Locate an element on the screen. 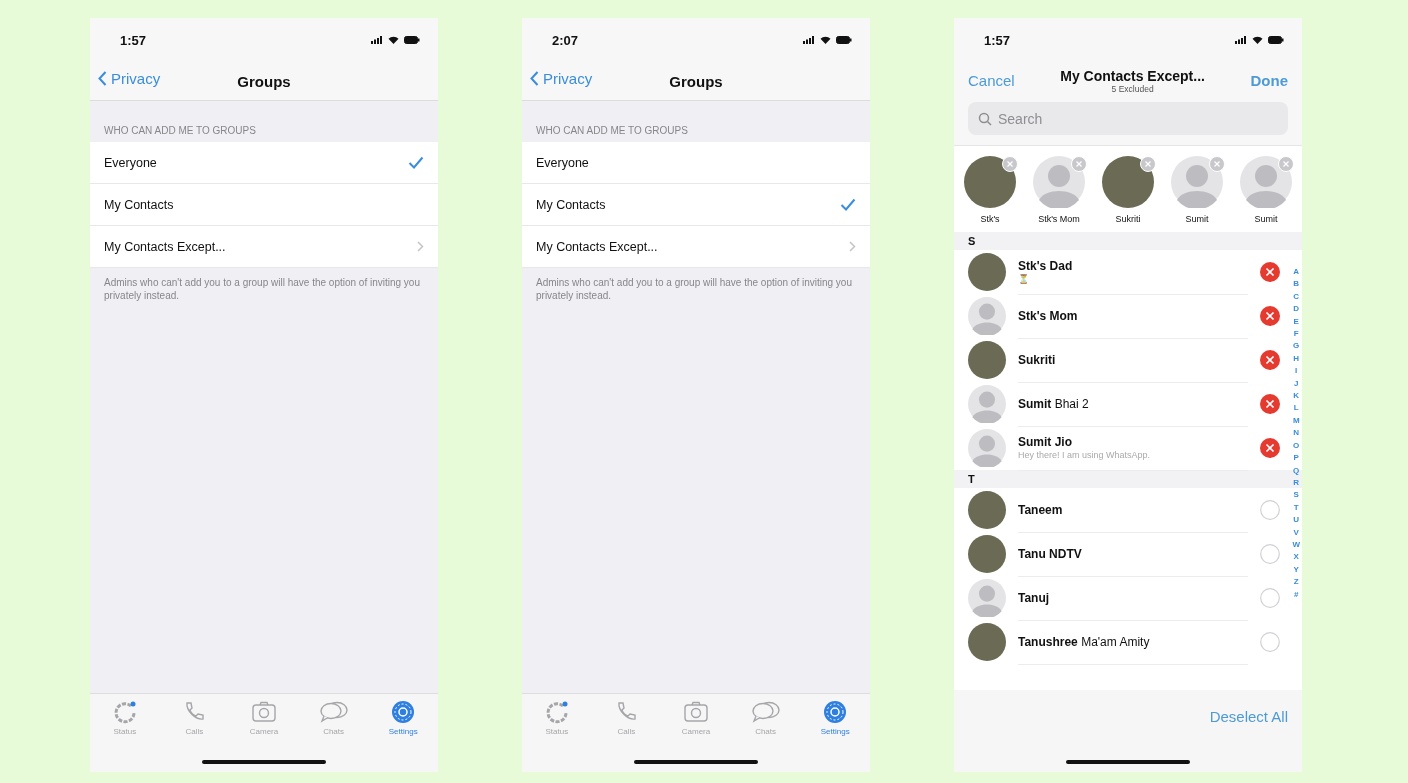 Image resolution: width=1408 pixels, height=783 pixels. index-letter: T is located at coordinates (1296, 508).